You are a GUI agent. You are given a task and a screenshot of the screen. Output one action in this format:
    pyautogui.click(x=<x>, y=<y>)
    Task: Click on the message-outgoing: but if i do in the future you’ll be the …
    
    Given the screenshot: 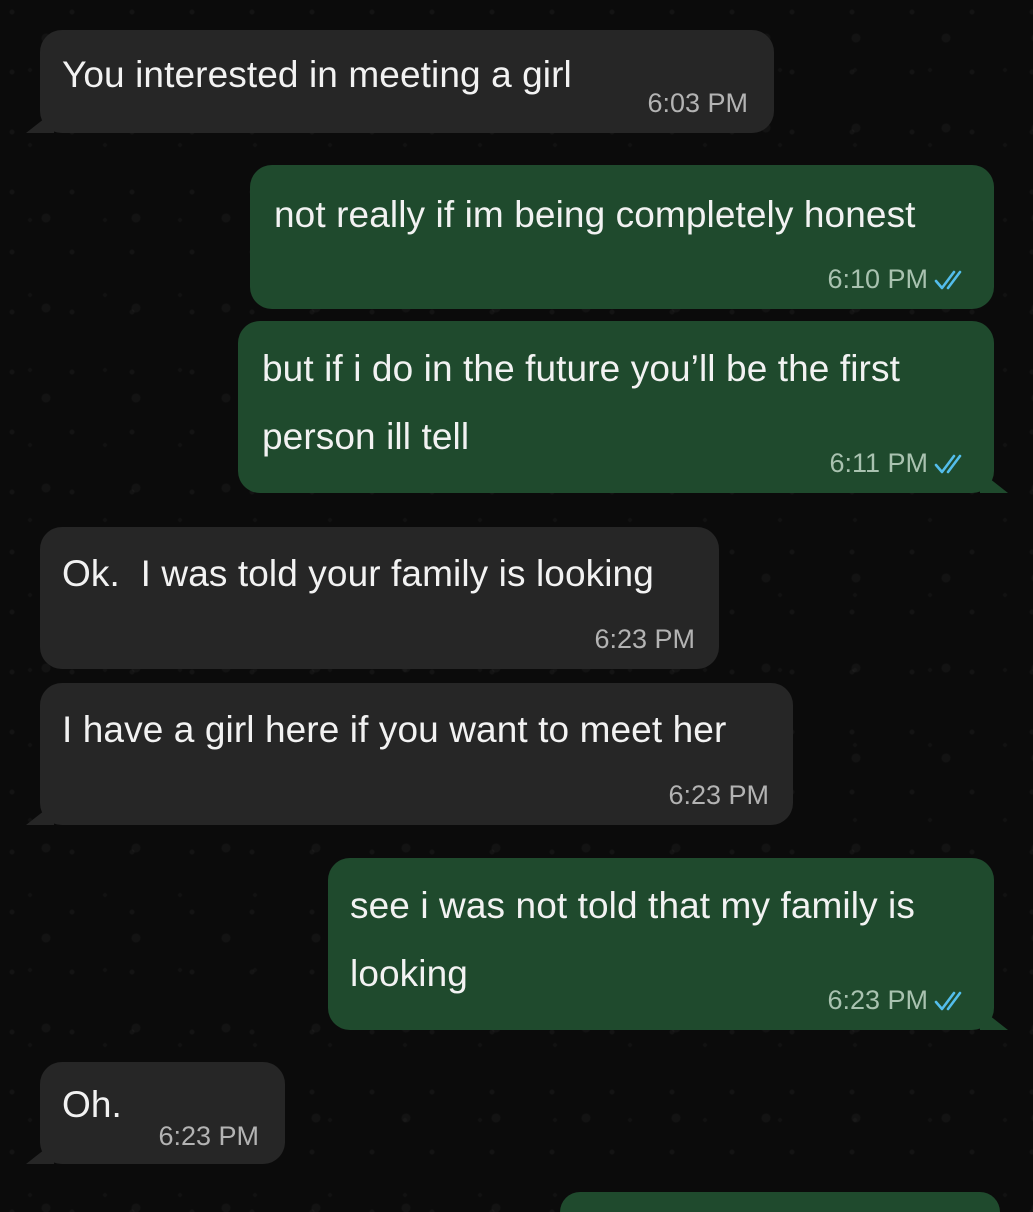 What is the action you would take?
    pyautogui.click(x=623, y=407)
    